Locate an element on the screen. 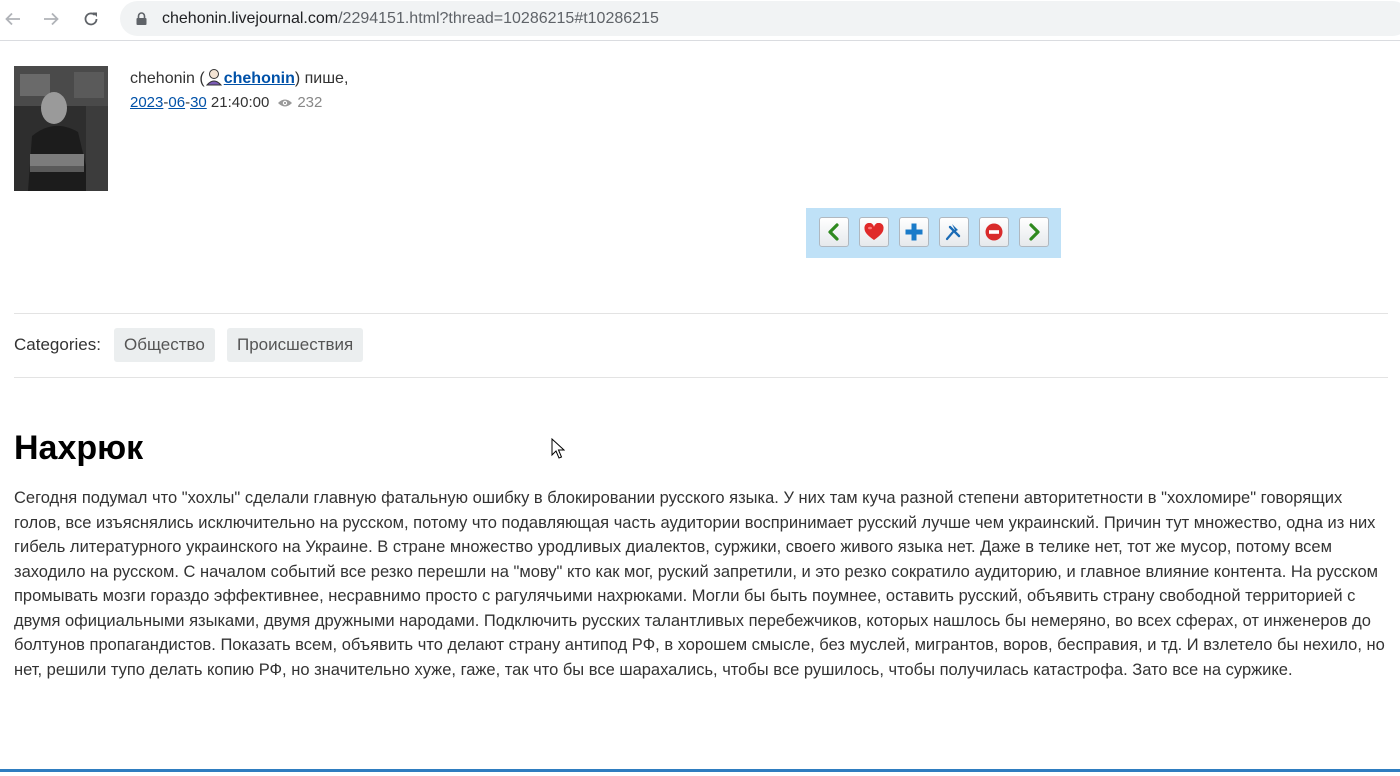 This screenshot has width=1400, height=776. poster-name: chehonin is located at coordinates (162, 78).